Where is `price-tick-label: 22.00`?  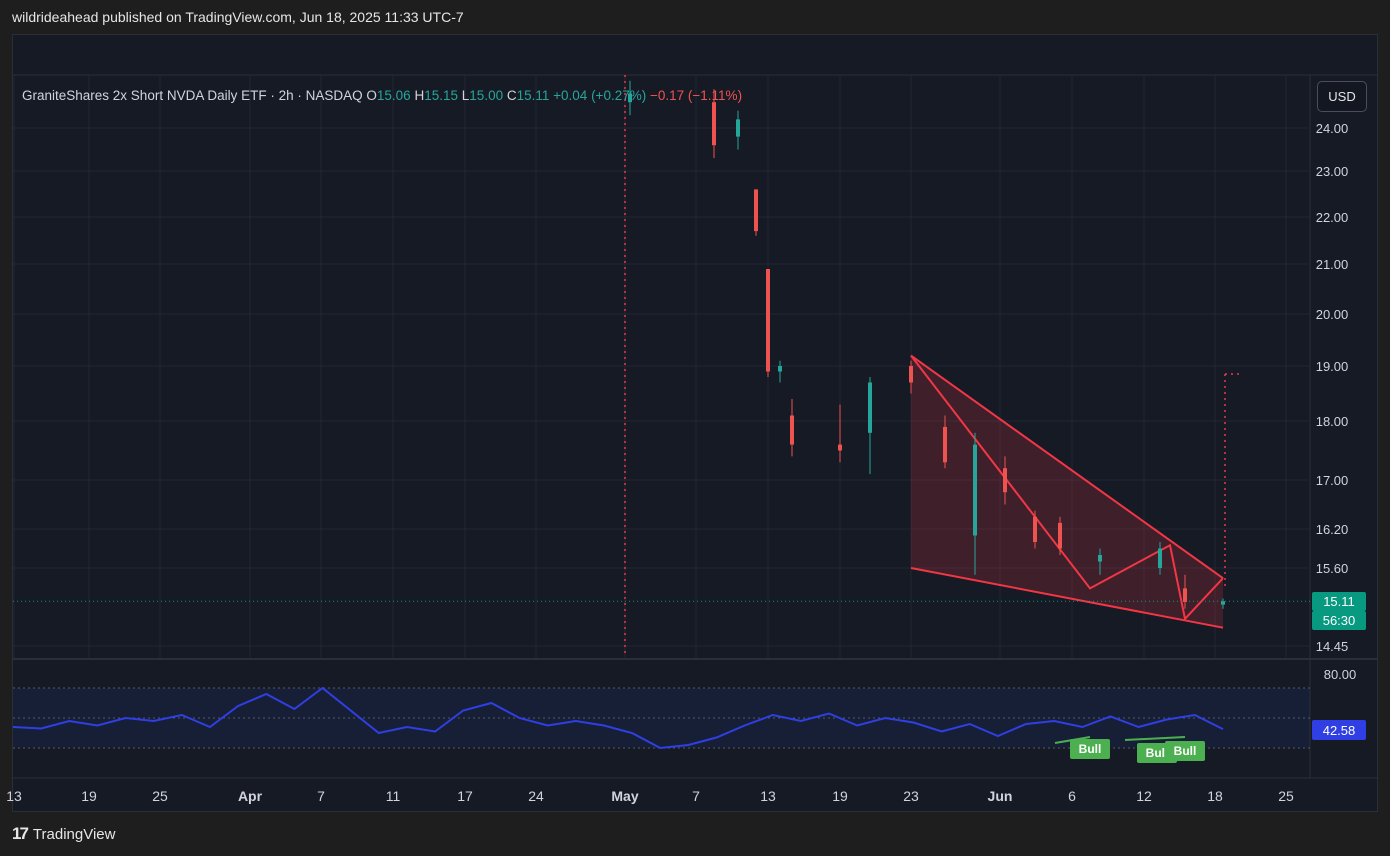
price-tick-label: 22.00 is located at coordinates (1332, 217).